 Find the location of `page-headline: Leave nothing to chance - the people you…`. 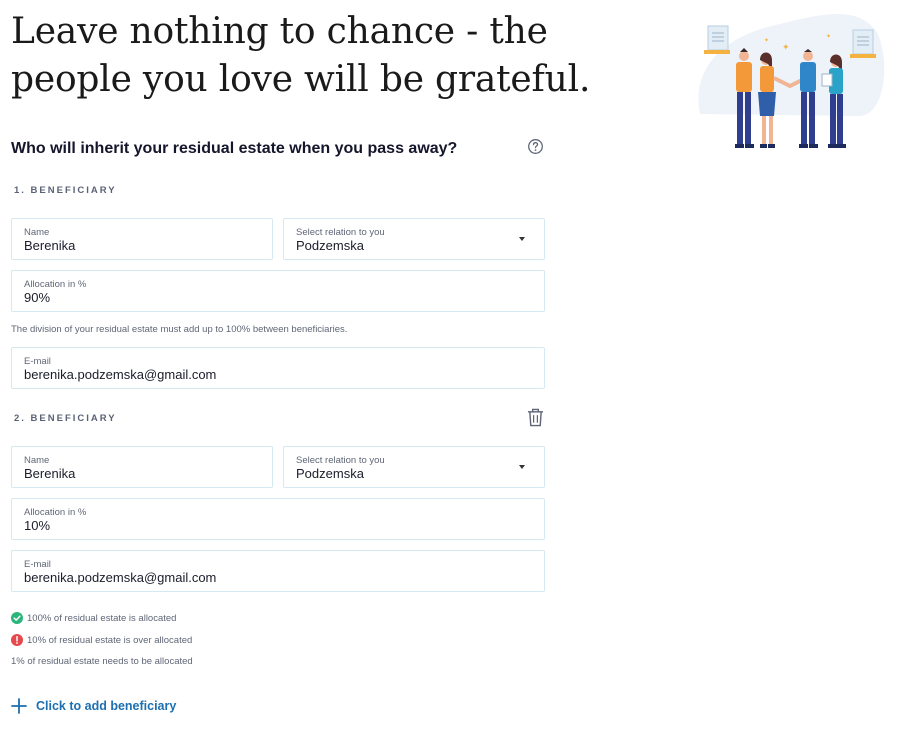

page-headline: Leave nothing to chance - the people you… is located at coordinates (301, 55).